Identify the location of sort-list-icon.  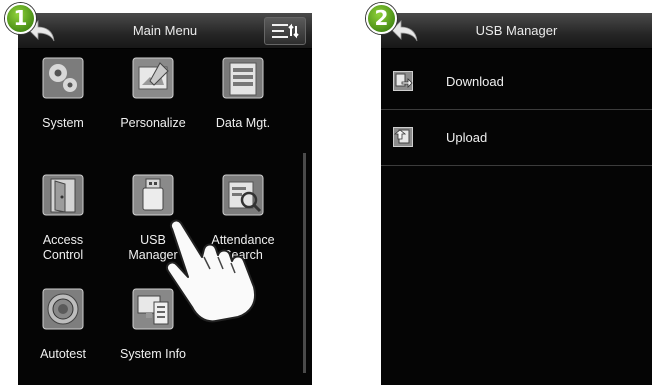
(285, 31).